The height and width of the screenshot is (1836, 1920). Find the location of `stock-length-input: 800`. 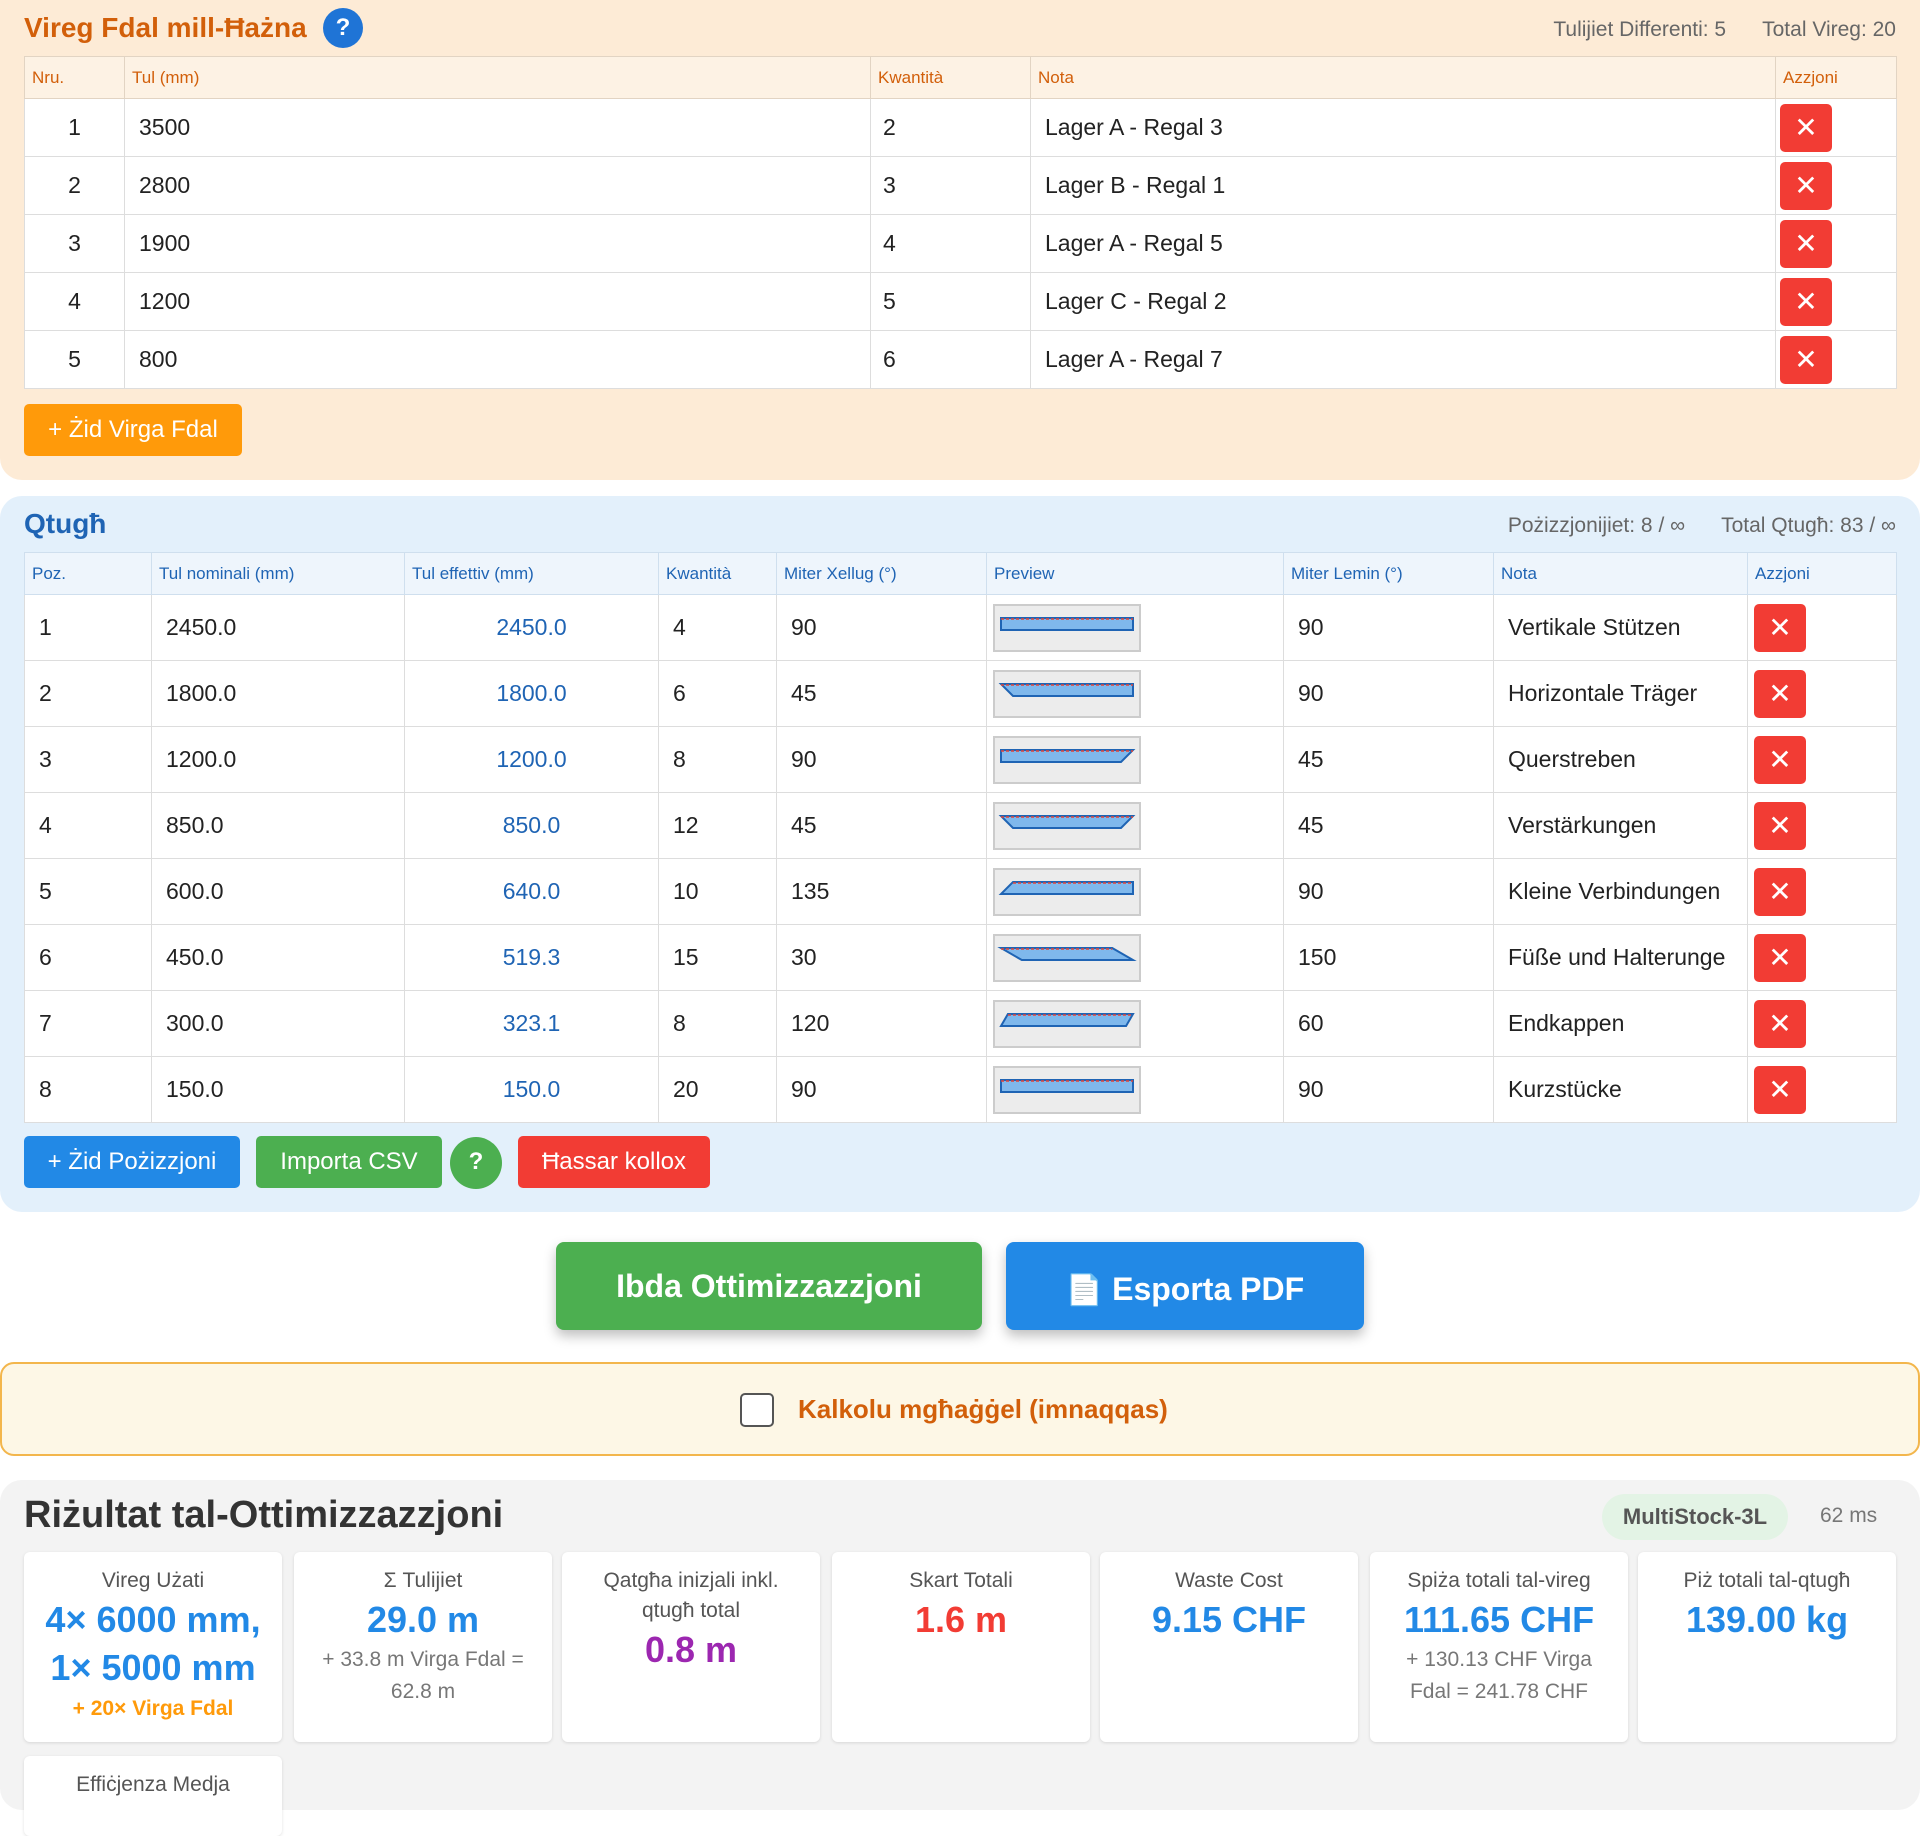

stock-length-input: 800 is located at coordinates (497, 359).